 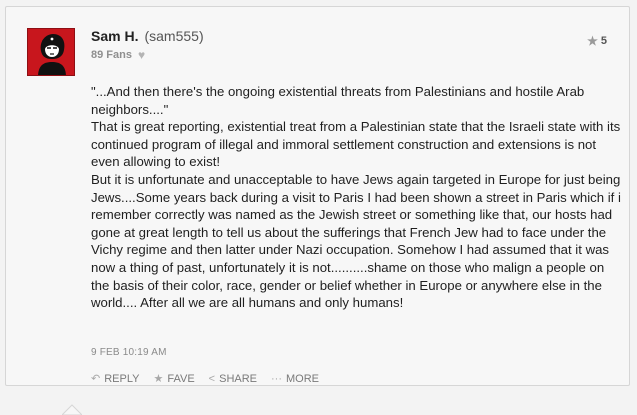 I want to click on fans-count: 89 Fans, so click(x=111, y=55).